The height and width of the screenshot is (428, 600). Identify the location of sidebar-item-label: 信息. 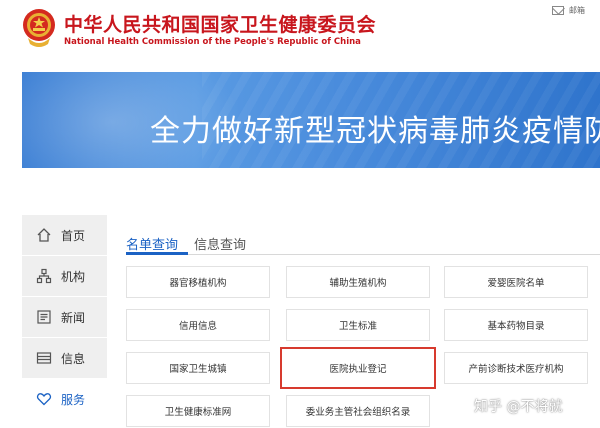
(73, 358).